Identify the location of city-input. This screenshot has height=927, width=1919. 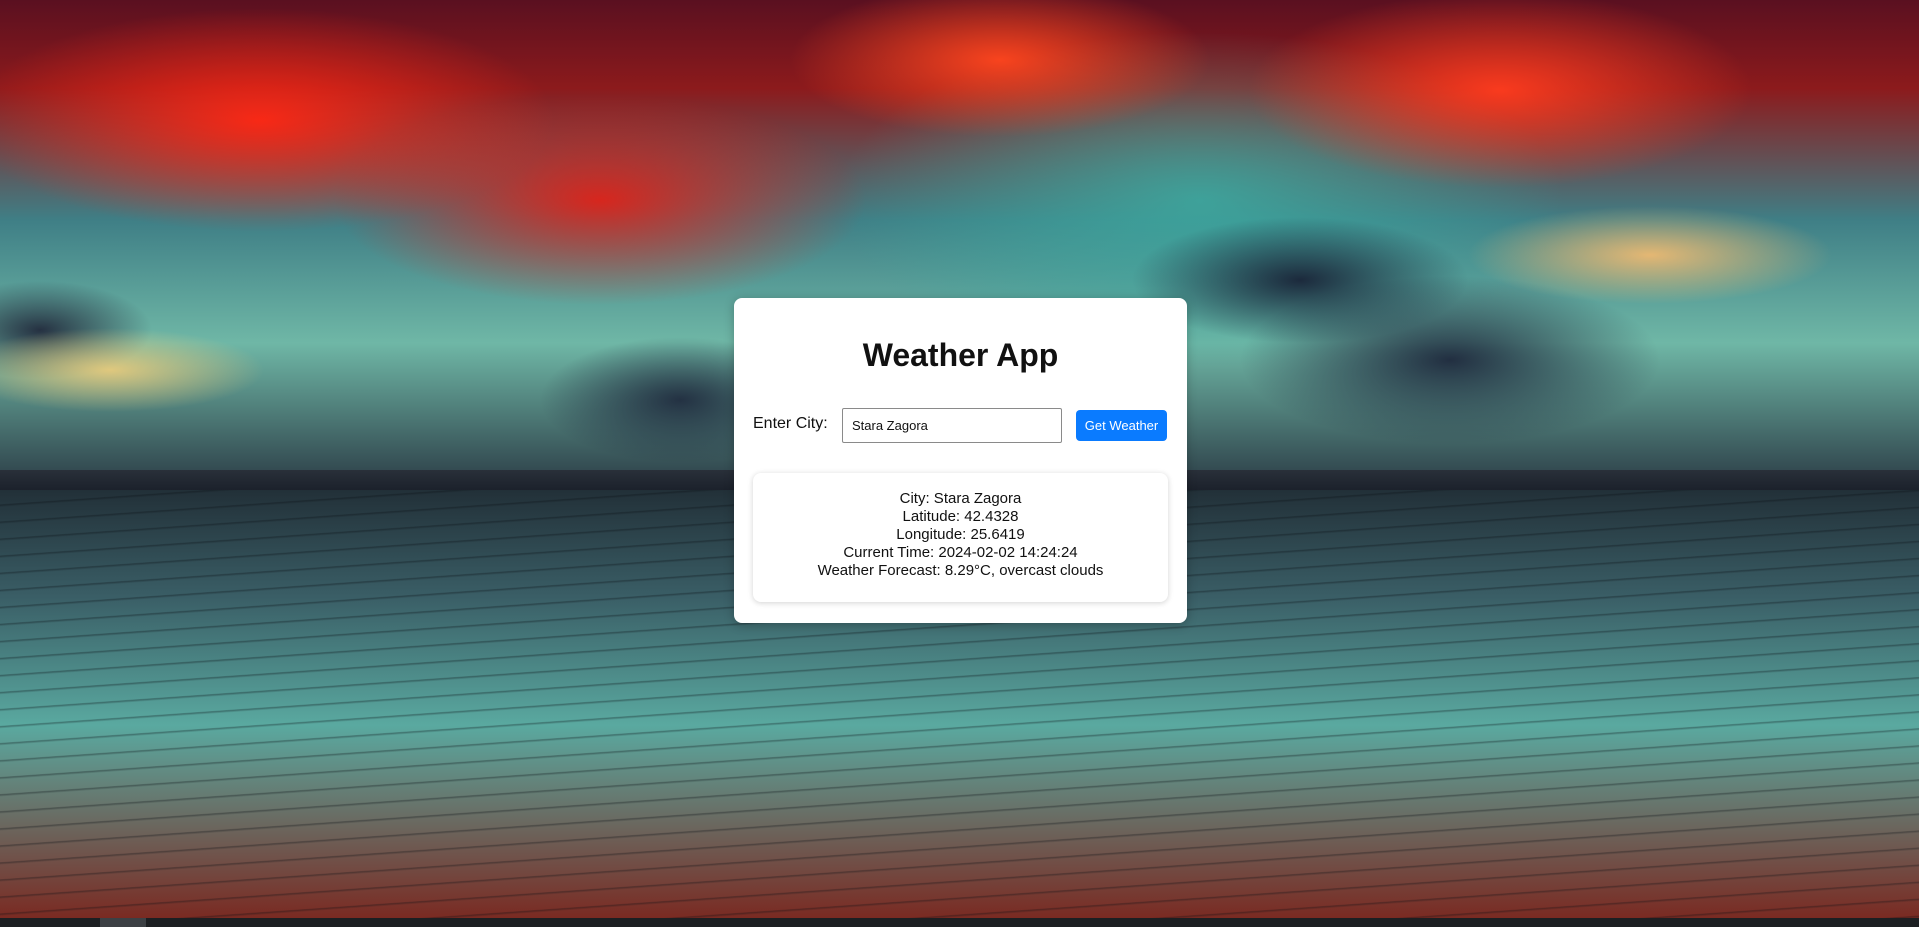
(952, 425).